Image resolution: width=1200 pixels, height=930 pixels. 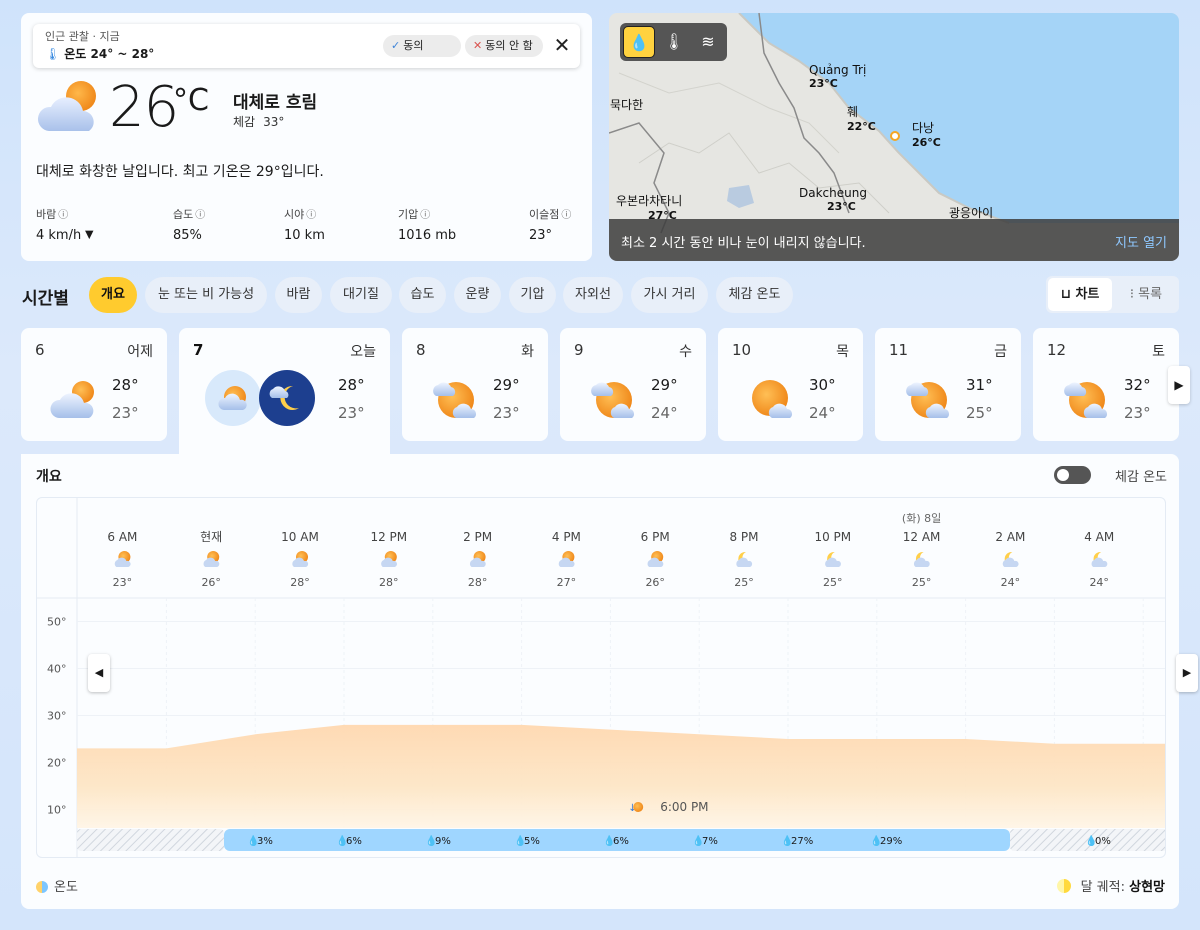 I want to click on day-card: 9 수 29° 24°, so click(x=633, y=384).